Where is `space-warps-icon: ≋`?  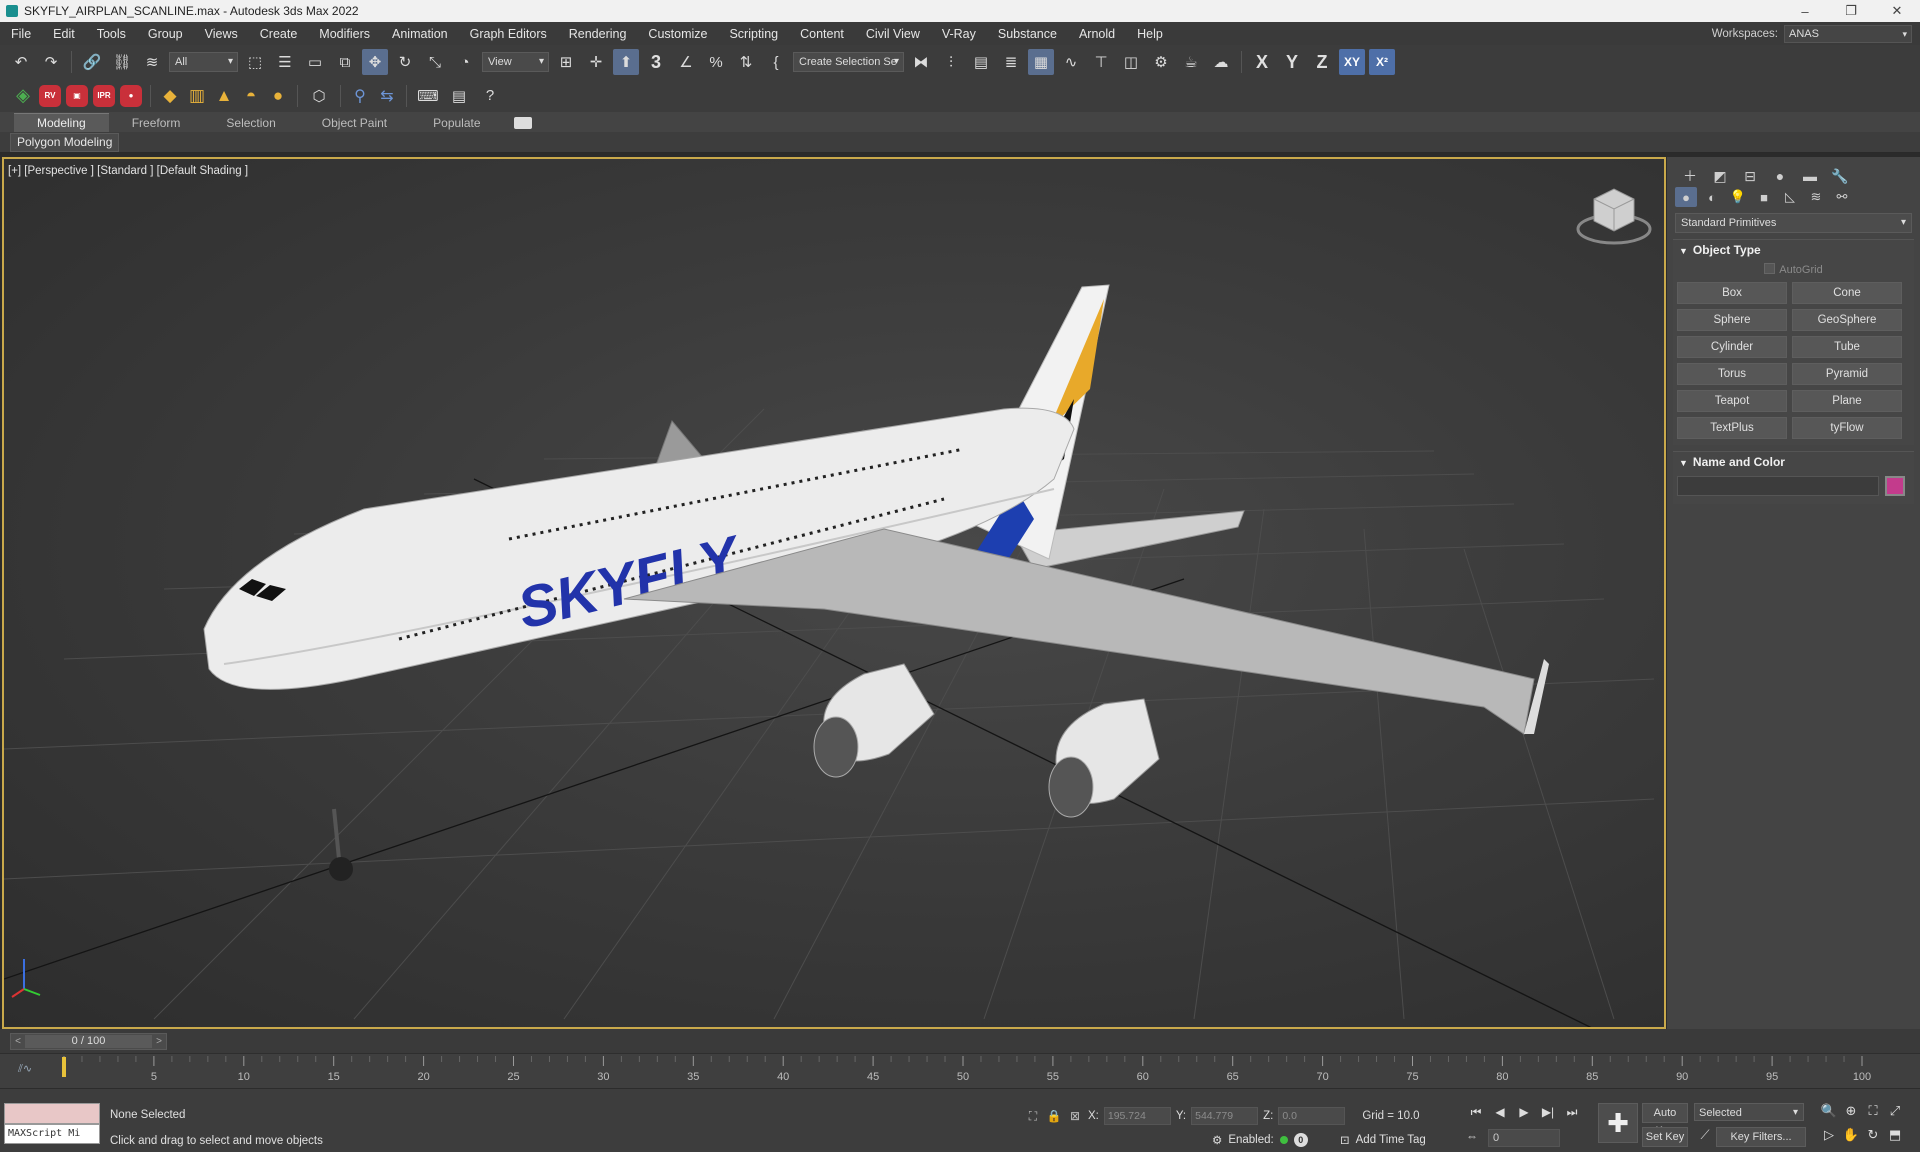 space-warps-icon: ≋ is located at coordinates (1816, 197).